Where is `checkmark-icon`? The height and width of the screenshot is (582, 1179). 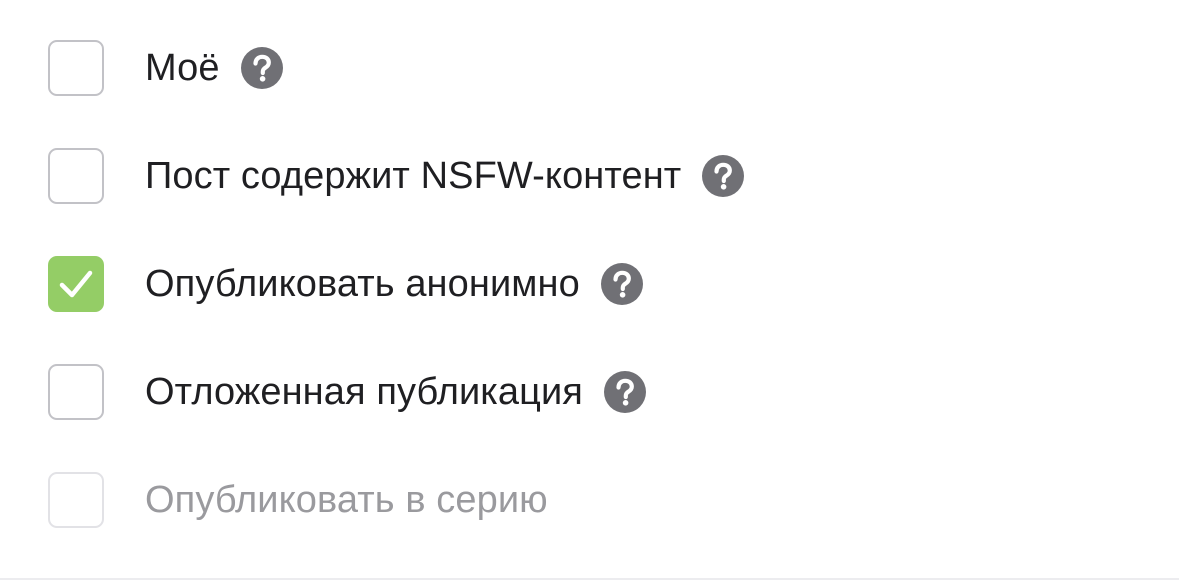
checkmark-icon is located at coordinates (76, 284).